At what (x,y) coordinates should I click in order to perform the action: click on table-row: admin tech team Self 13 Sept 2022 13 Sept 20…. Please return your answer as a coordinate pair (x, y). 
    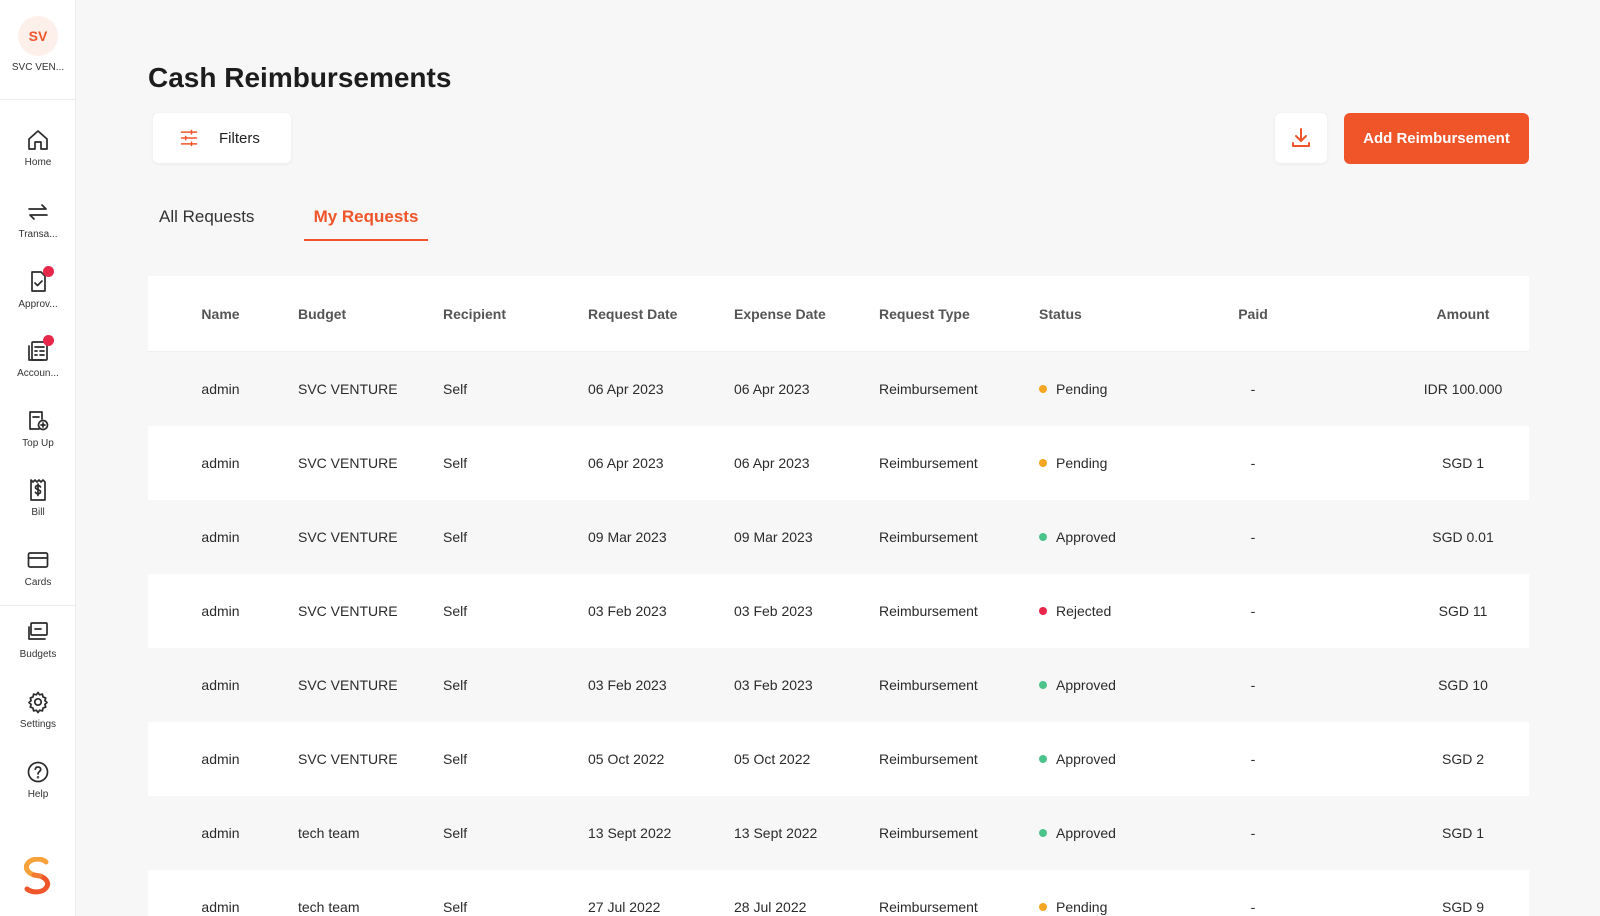
    Looking at the image, I should click on (838, 833).